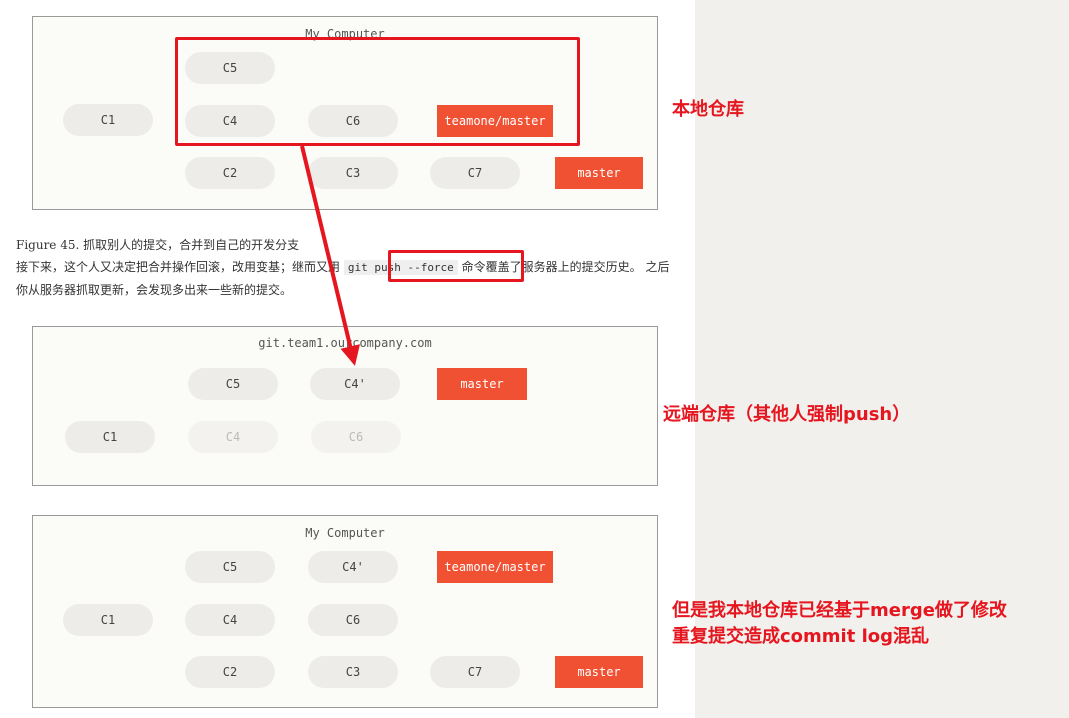  I want to click on annotation-local-repo: 本地仓库, so click(708, 109).